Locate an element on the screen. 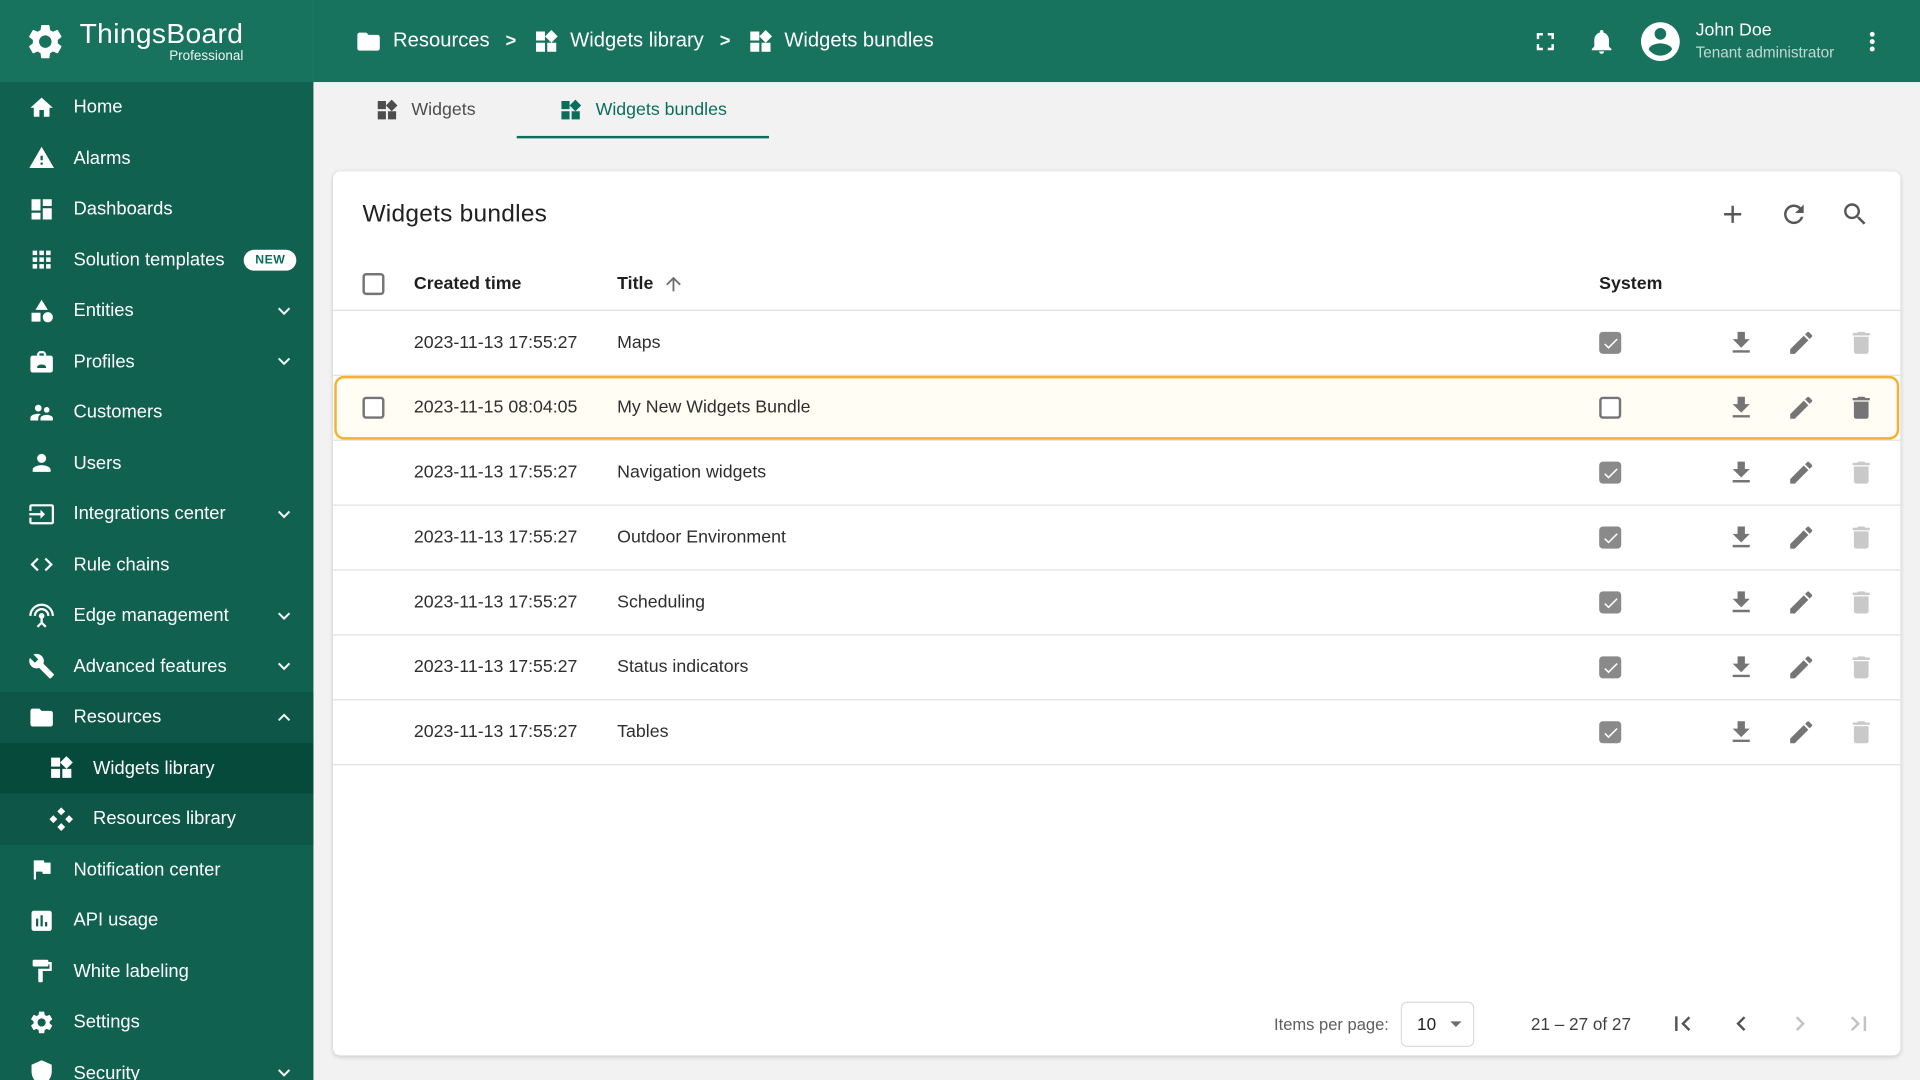 This screenshot has width=1920, height=1080. logo: ThingsBoard Professional is located at coordinates (157, 41).